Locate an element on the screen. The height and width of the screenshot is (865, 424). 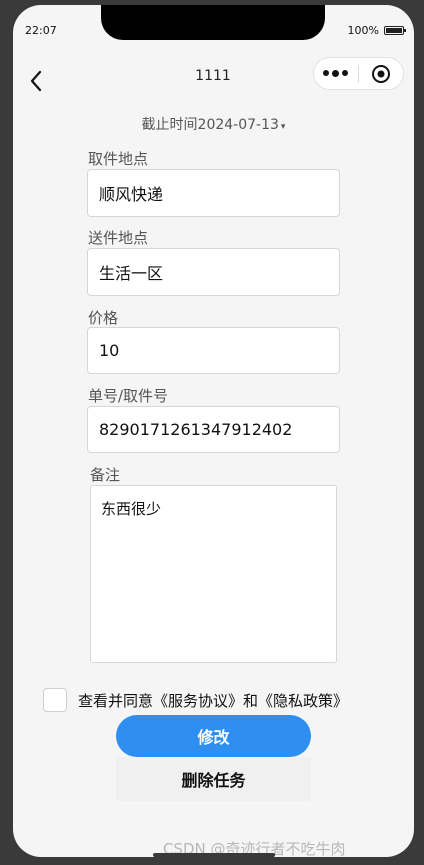
miniprogram-capsule is located at coordinates (358, 73).